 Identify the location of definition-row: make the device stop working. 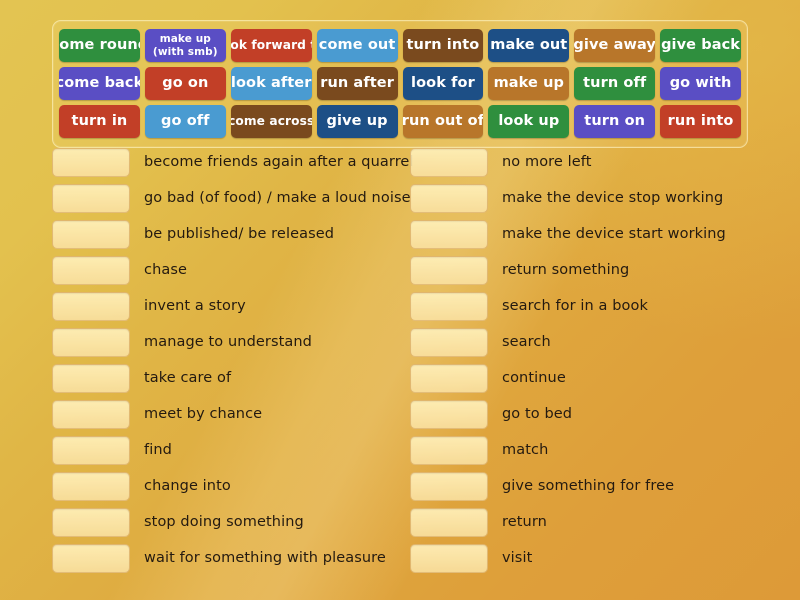
(585, 198).